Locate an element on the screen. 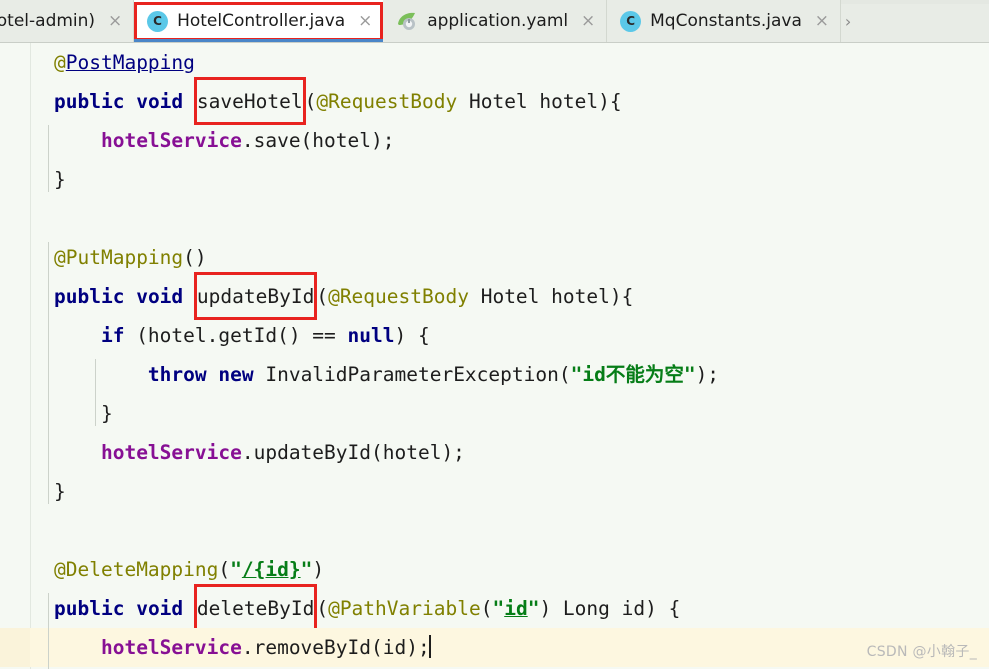 The width and height of the screenshot is (989, 669). method-name-annotation-box: deleteById is located at coordinates (255, 608).